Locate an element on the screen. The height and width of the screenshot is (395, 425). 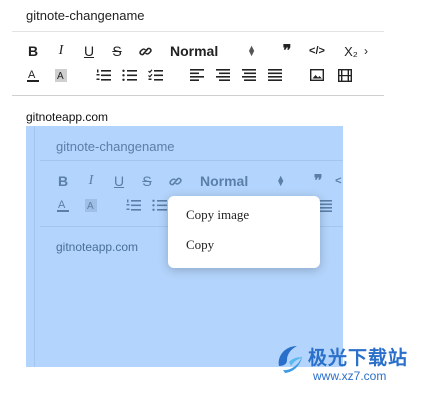
link-icon is located at coordinates (145, 51).